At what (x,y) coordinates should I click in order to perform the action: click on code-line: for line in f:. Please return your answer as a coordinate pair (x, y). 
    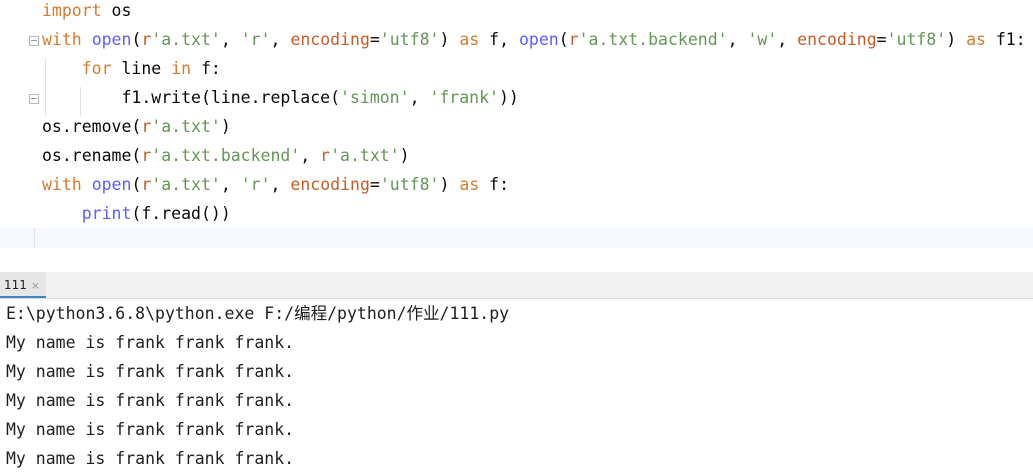
    Looking at the image, I should click on (131, 68).